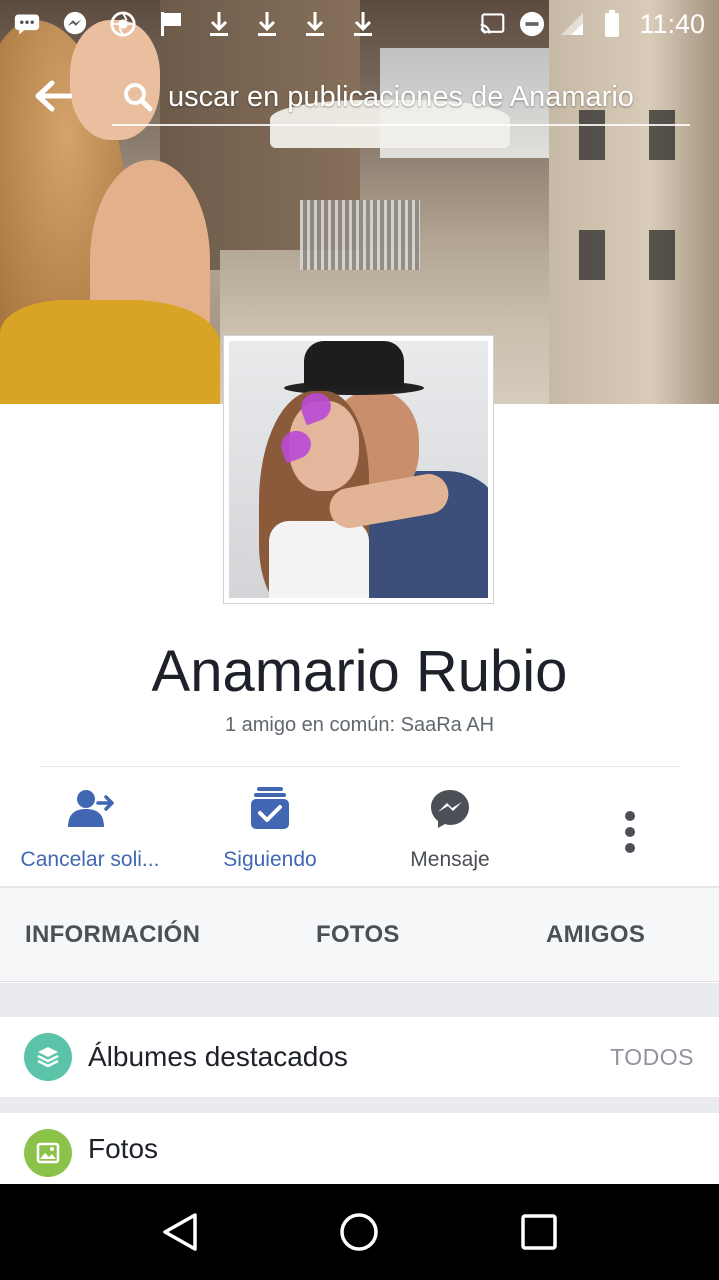 The image size is (719, 1280). I want to click on recents-nav-button, so click(539, 1232).